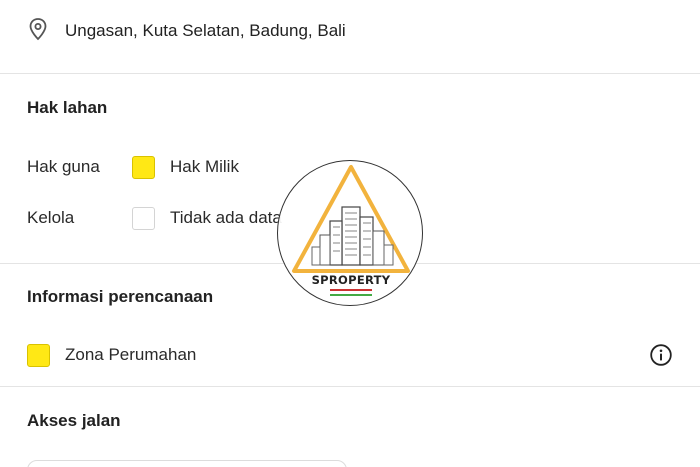 The image size is (700, 467). I want to click on row-value: Tidak ada data, so click(226, 217).